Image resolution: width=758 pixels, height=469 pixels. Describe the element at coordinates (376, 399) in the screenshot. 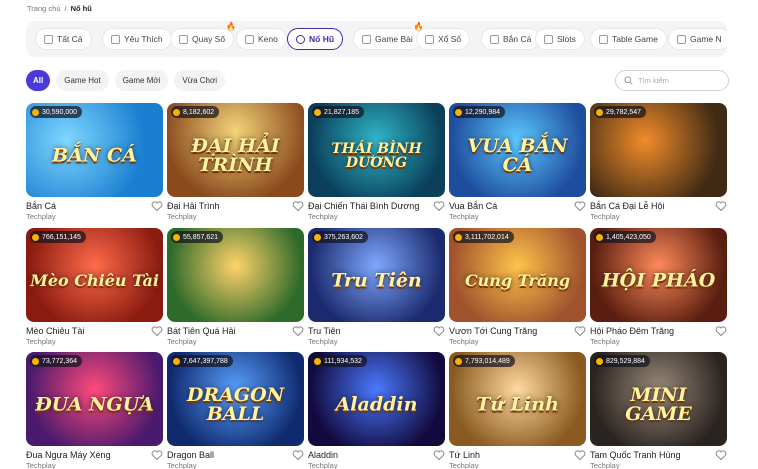

I see `game-thumbnail: Aladdin 111,934,532` at that location.